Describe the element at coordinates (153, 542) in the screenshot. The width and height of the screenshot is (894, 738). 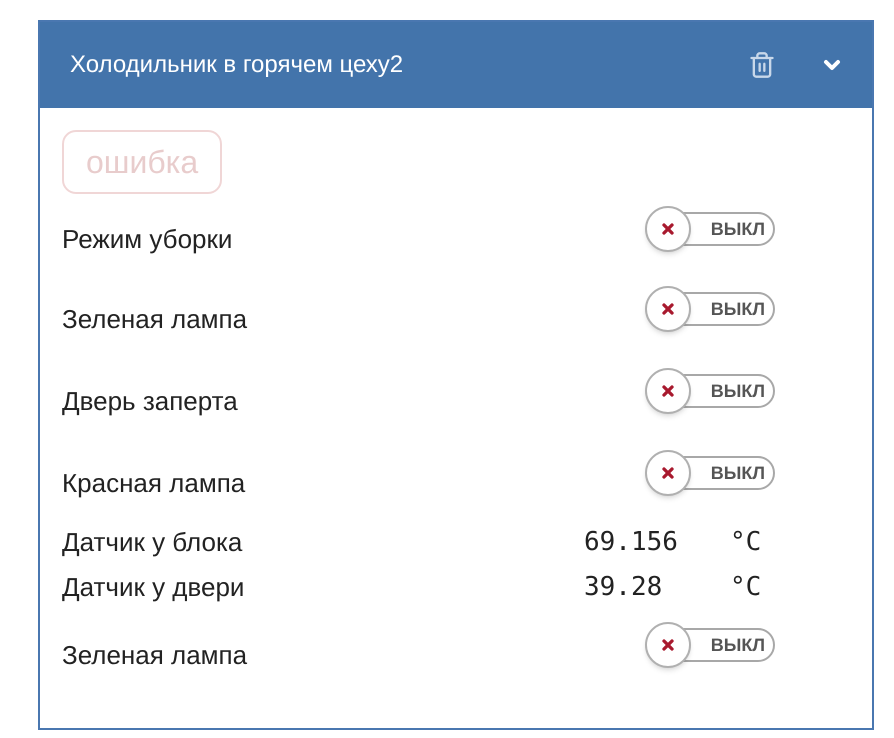
I see `row-label: Датчик у блока` at that location.